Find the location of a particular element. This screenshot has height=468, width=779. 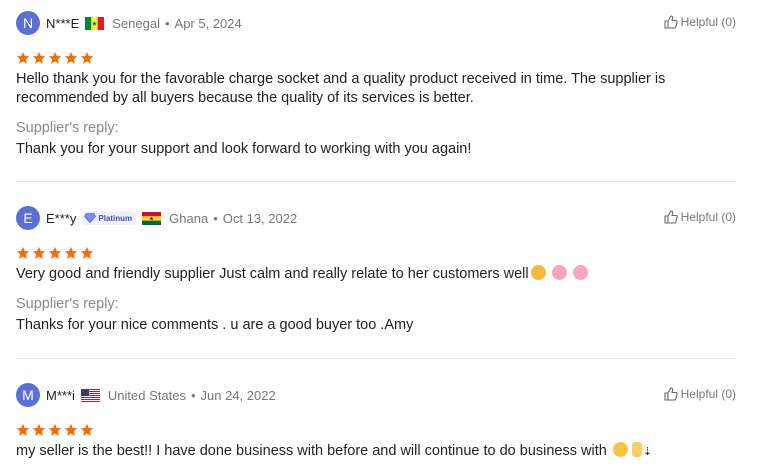

review-date: Jun 24, 2022 is located at coordinates (238, 395).